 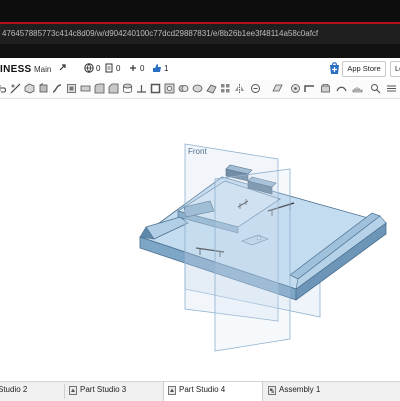 I want to click on tab-label: Assembly 1, so click(x=300, y=389).